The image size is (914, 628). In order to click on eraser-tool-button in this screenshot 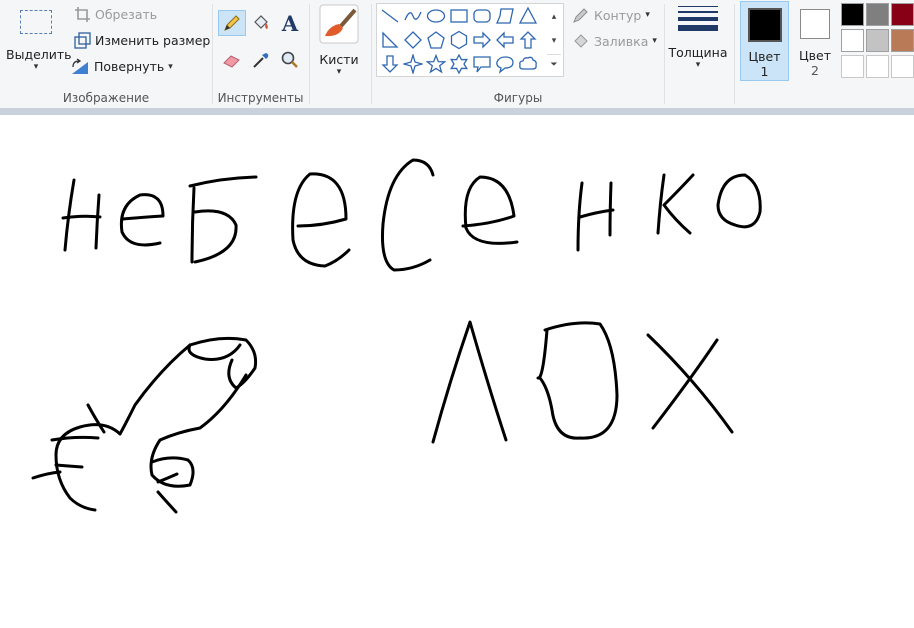, I will do `click(232, 60)`.